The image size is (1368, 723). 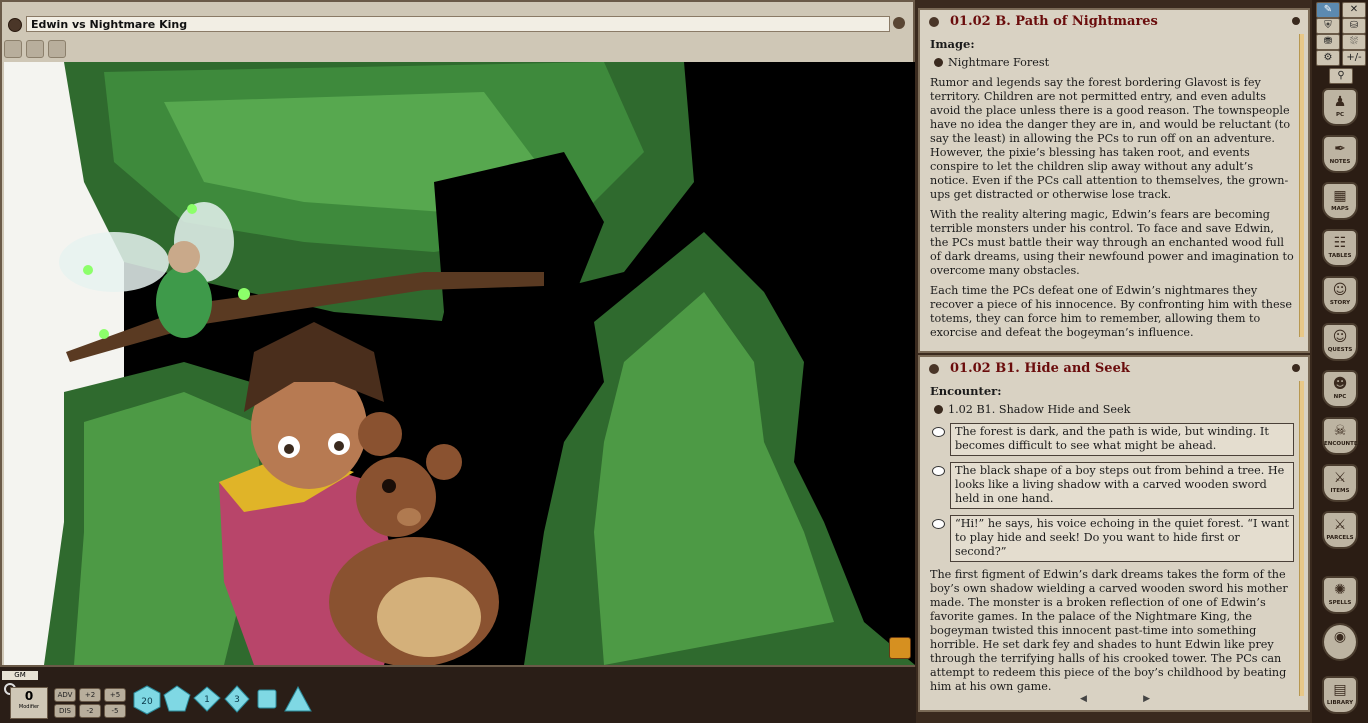 What do you see at coordinates (1146, 699) in the screenshot?
I see `next-page-icon: ▶` at bounding box center [1146, 699].